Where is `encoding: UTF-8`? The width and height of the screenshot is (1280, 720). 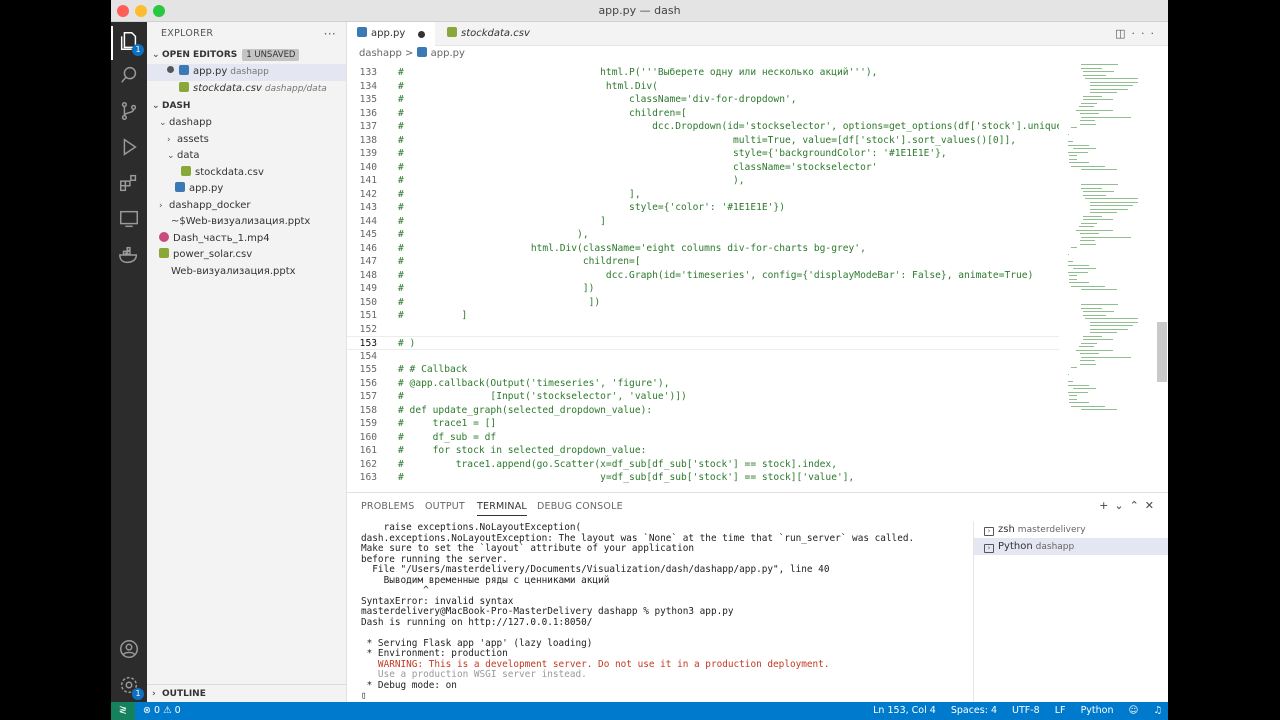
encoding: UTF-8 is located at coordinates (1026, 710).